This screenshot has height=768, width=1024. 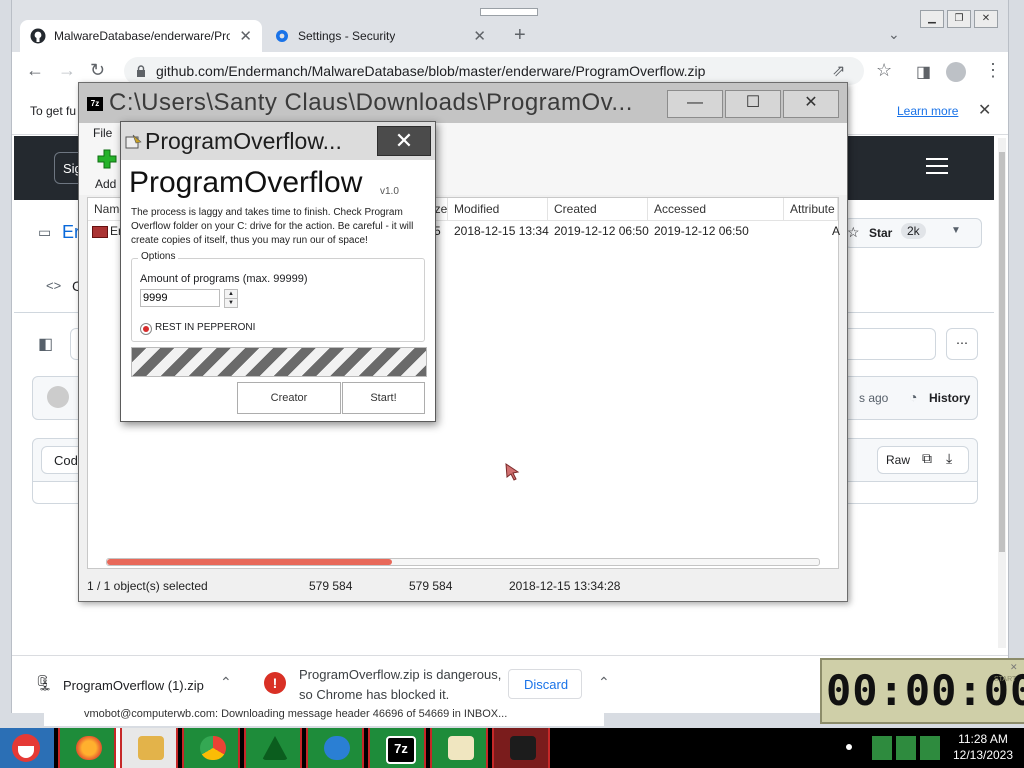 What do you see at coordinates (97, 70) in the screenshot?
I see `reload-icon: ↻` at bounding box center [97, 70].